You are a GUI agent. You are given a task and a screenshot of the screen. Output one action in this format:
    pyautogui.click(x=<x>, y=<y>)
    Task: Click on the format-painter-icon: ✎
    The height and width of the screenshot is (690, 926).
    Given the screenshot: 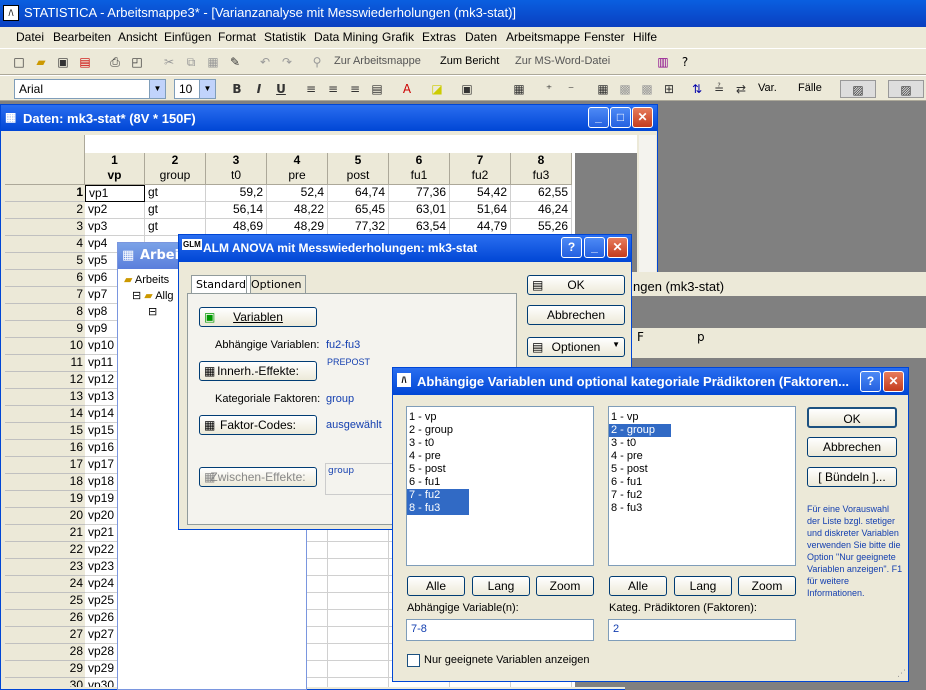 What is the action you would take?
    pyautogui.click(x=235, y=62)
    